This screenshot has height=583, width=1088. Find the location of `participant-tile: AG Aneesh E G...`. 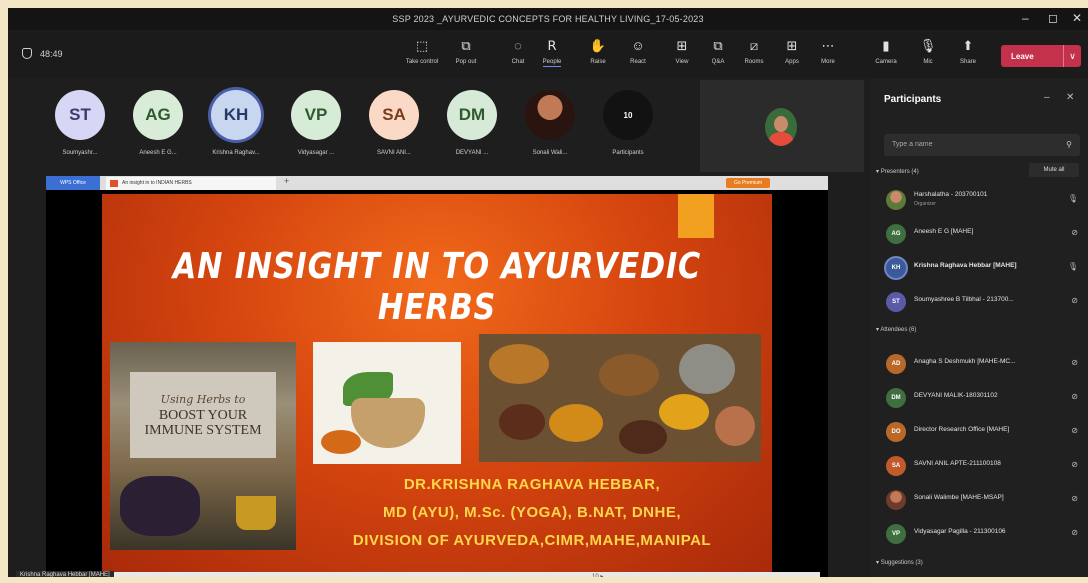

participant-tile: AG Aneesh E G... is located at coordinates (158, 123).